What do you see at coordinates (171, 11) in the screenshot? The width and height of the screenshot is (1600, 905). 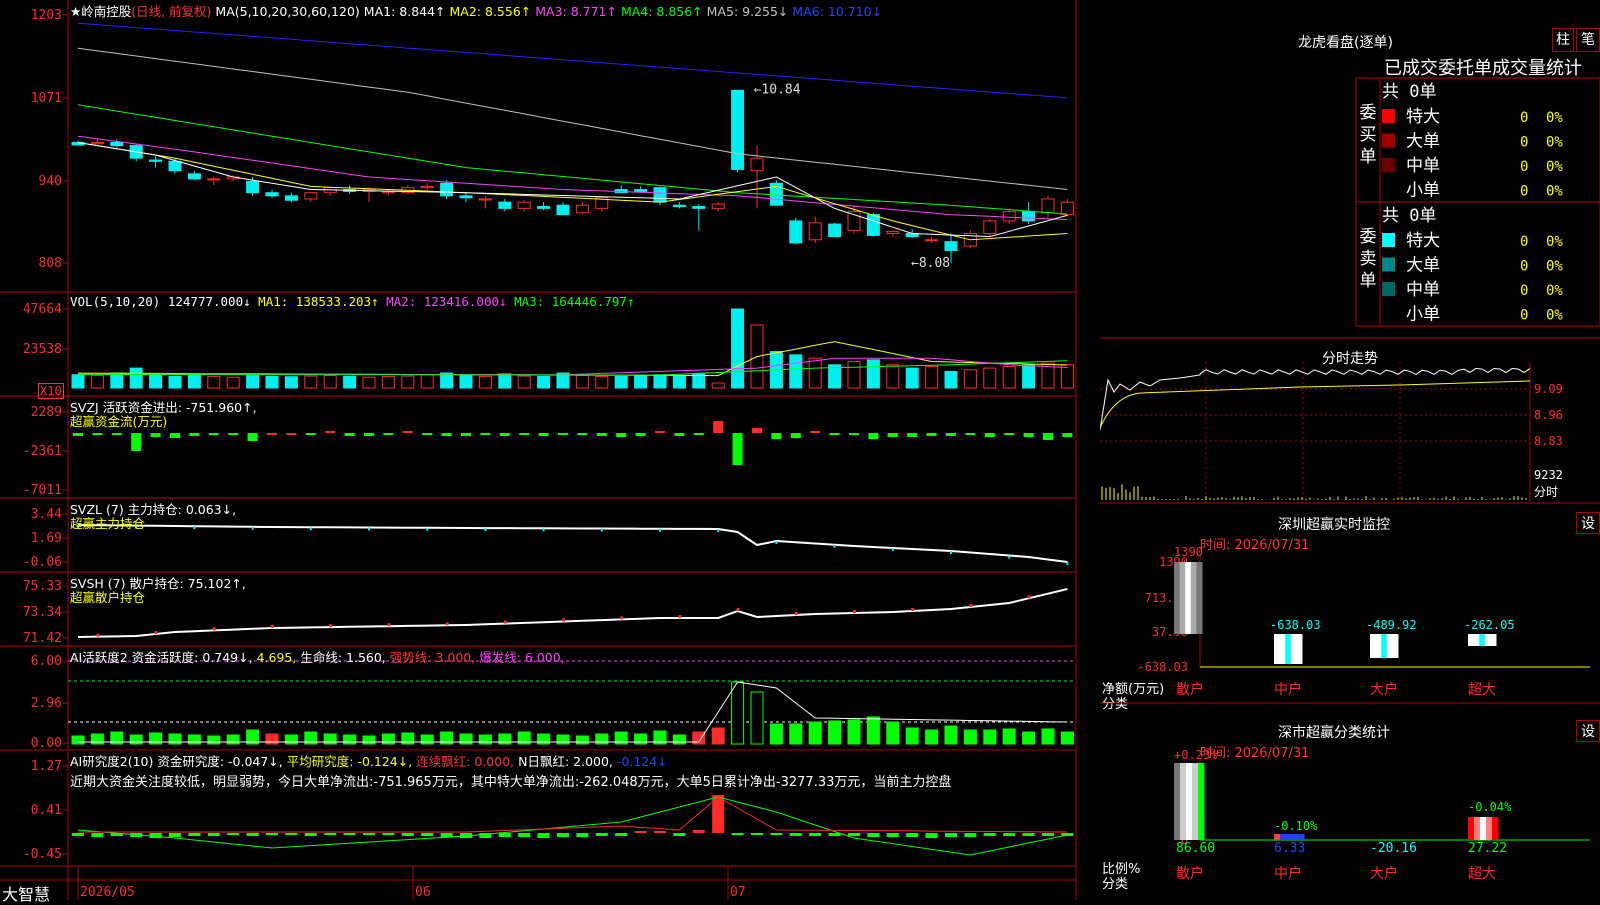 I see `chart-mode: (日线, 前复权)` at bounding box center [171, 11].